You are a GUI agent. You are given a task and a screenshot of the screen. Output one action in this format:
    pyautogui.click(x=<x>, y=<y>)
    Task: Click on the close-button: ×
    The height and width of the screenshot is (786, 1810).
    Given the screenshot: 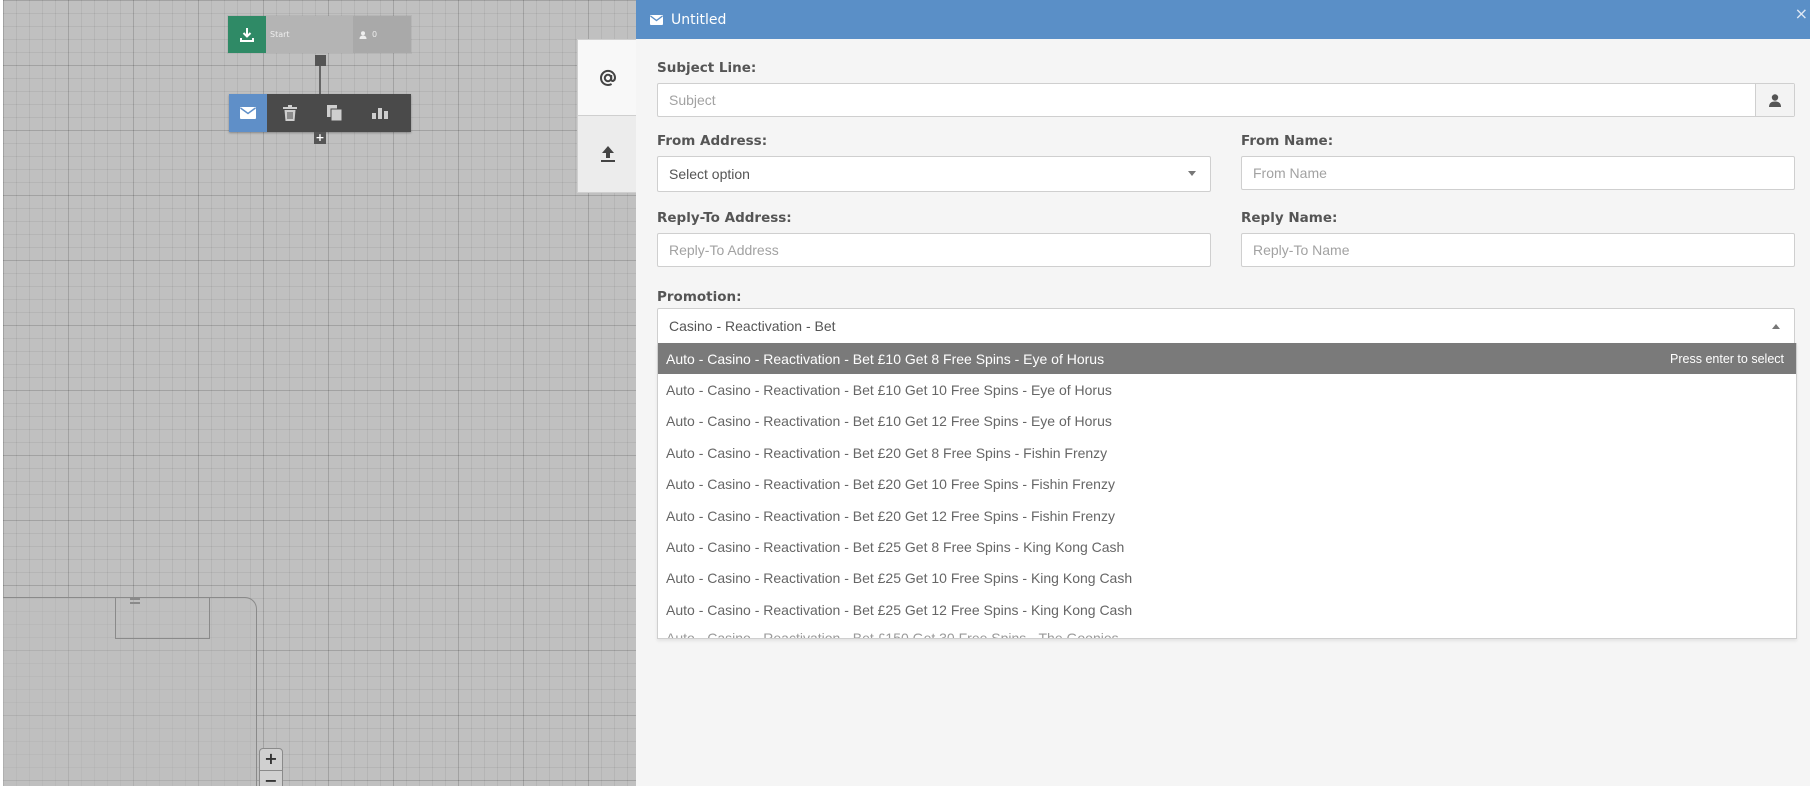 What is the action you would take?
    pyautogui.click(x=1801, y=13)
    